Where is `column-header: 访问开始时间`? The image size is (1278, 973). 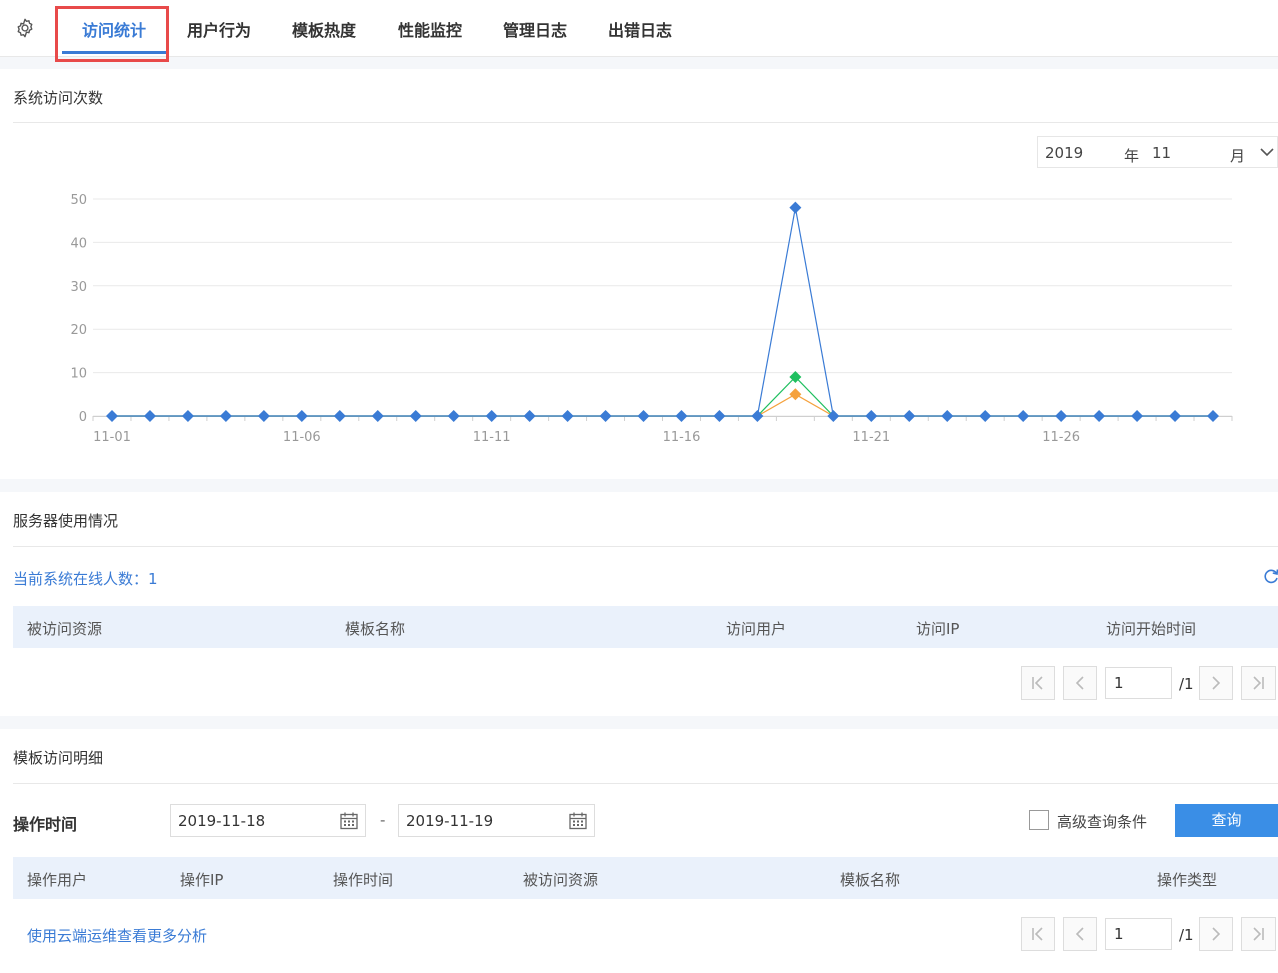
column-header: 访问开始时间 is located at coordinates (1151, 629).